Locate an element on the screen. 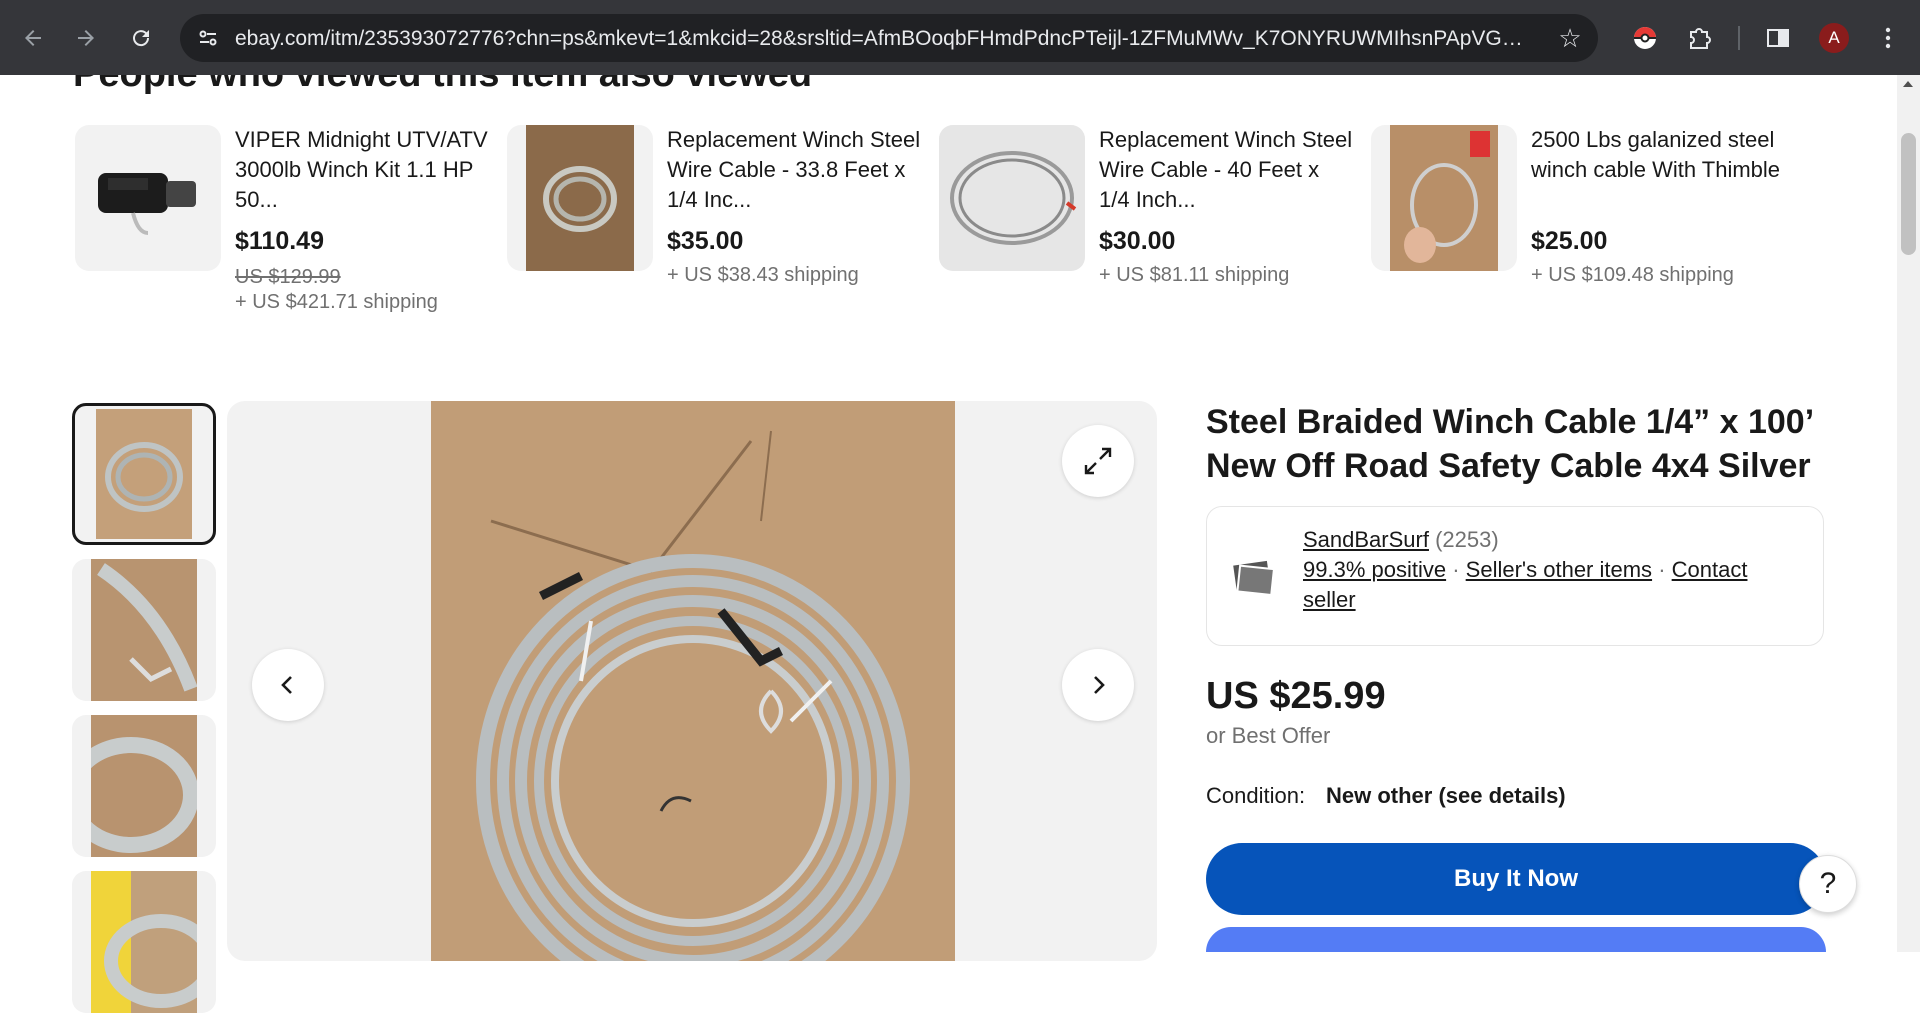 This screenshot has width=1920, height=1013. card-price: $110.49 is located at coordinates (279, 241).